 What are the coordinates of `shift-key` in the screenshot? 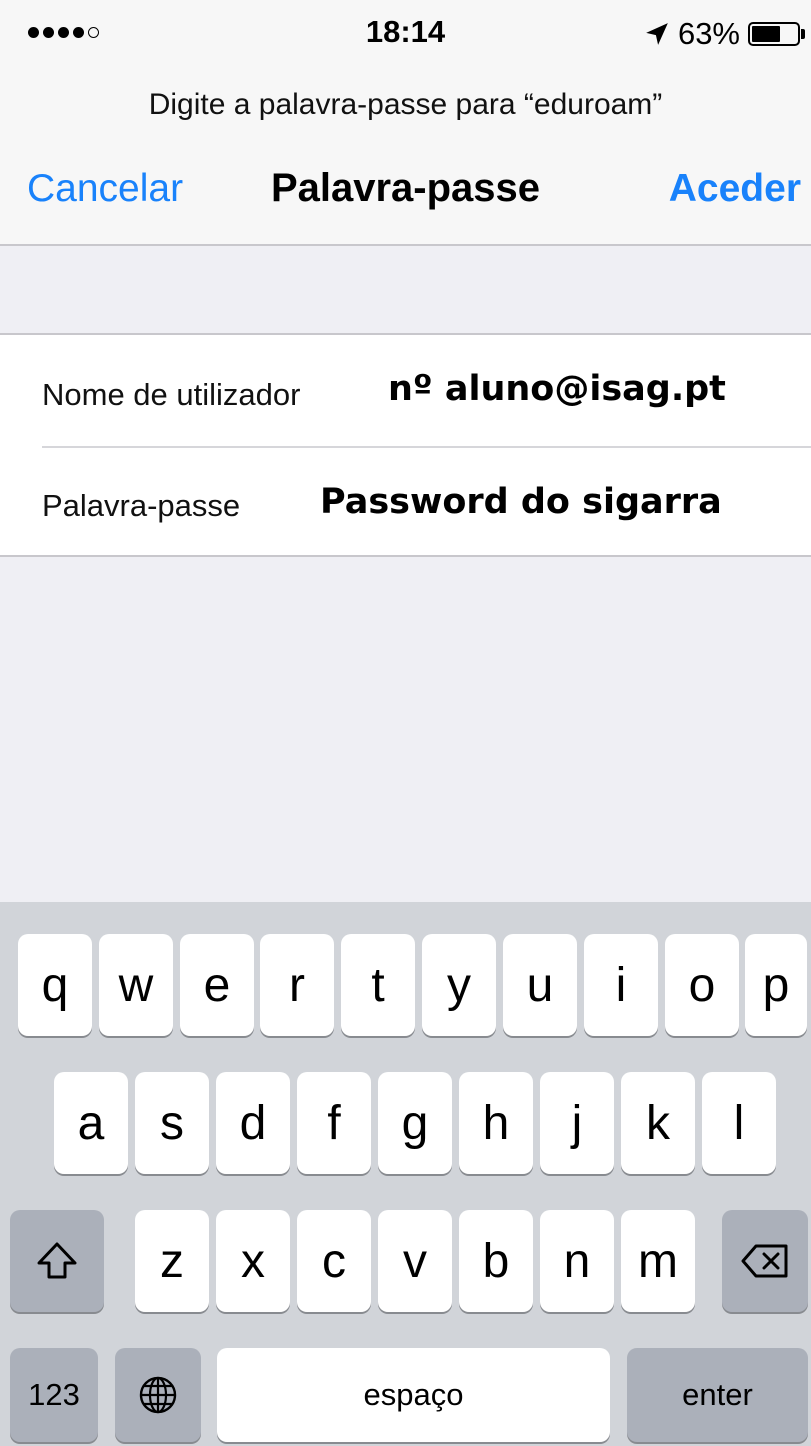 It's located at (57, 1261).